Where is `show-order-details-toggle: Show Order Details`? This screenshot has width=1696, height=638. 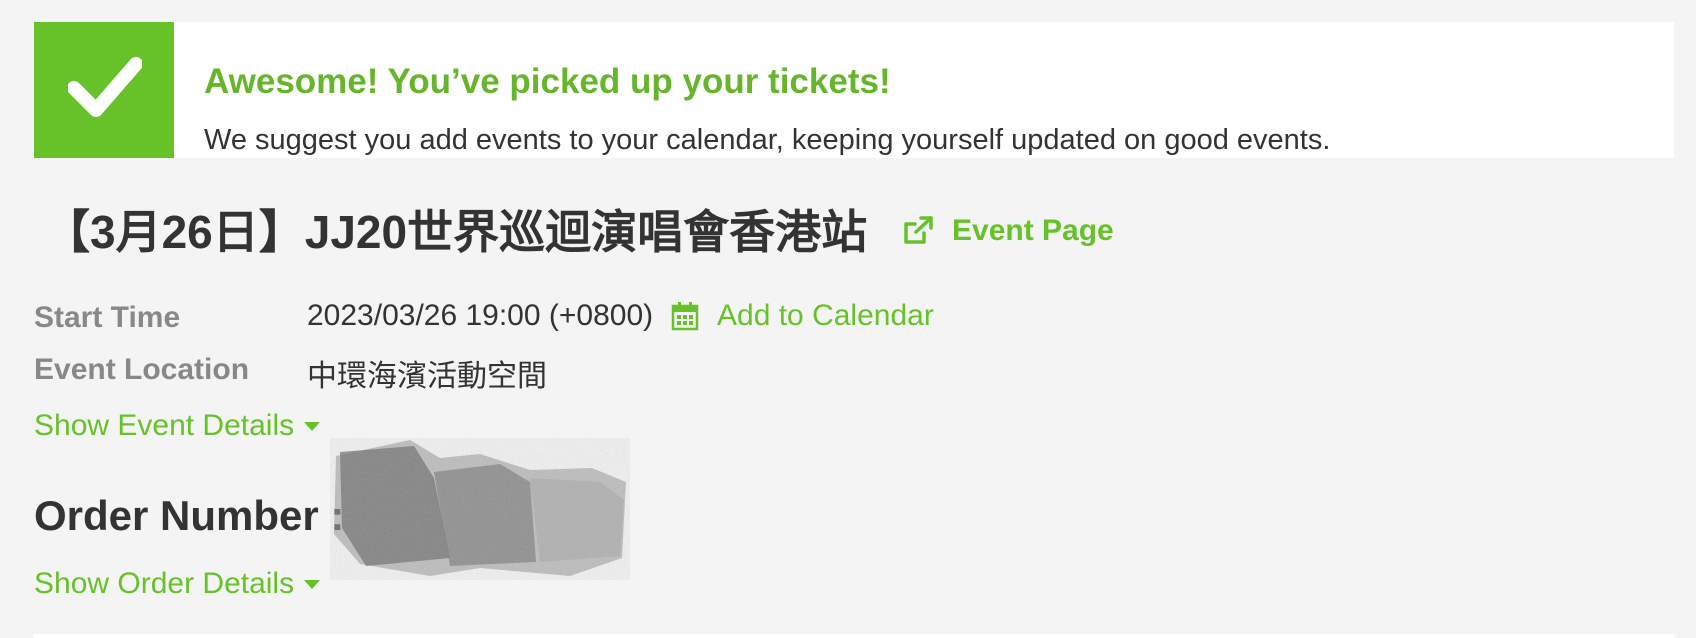
show-order-details-toggle: Show Order Details is located at coordinates (177, 584).